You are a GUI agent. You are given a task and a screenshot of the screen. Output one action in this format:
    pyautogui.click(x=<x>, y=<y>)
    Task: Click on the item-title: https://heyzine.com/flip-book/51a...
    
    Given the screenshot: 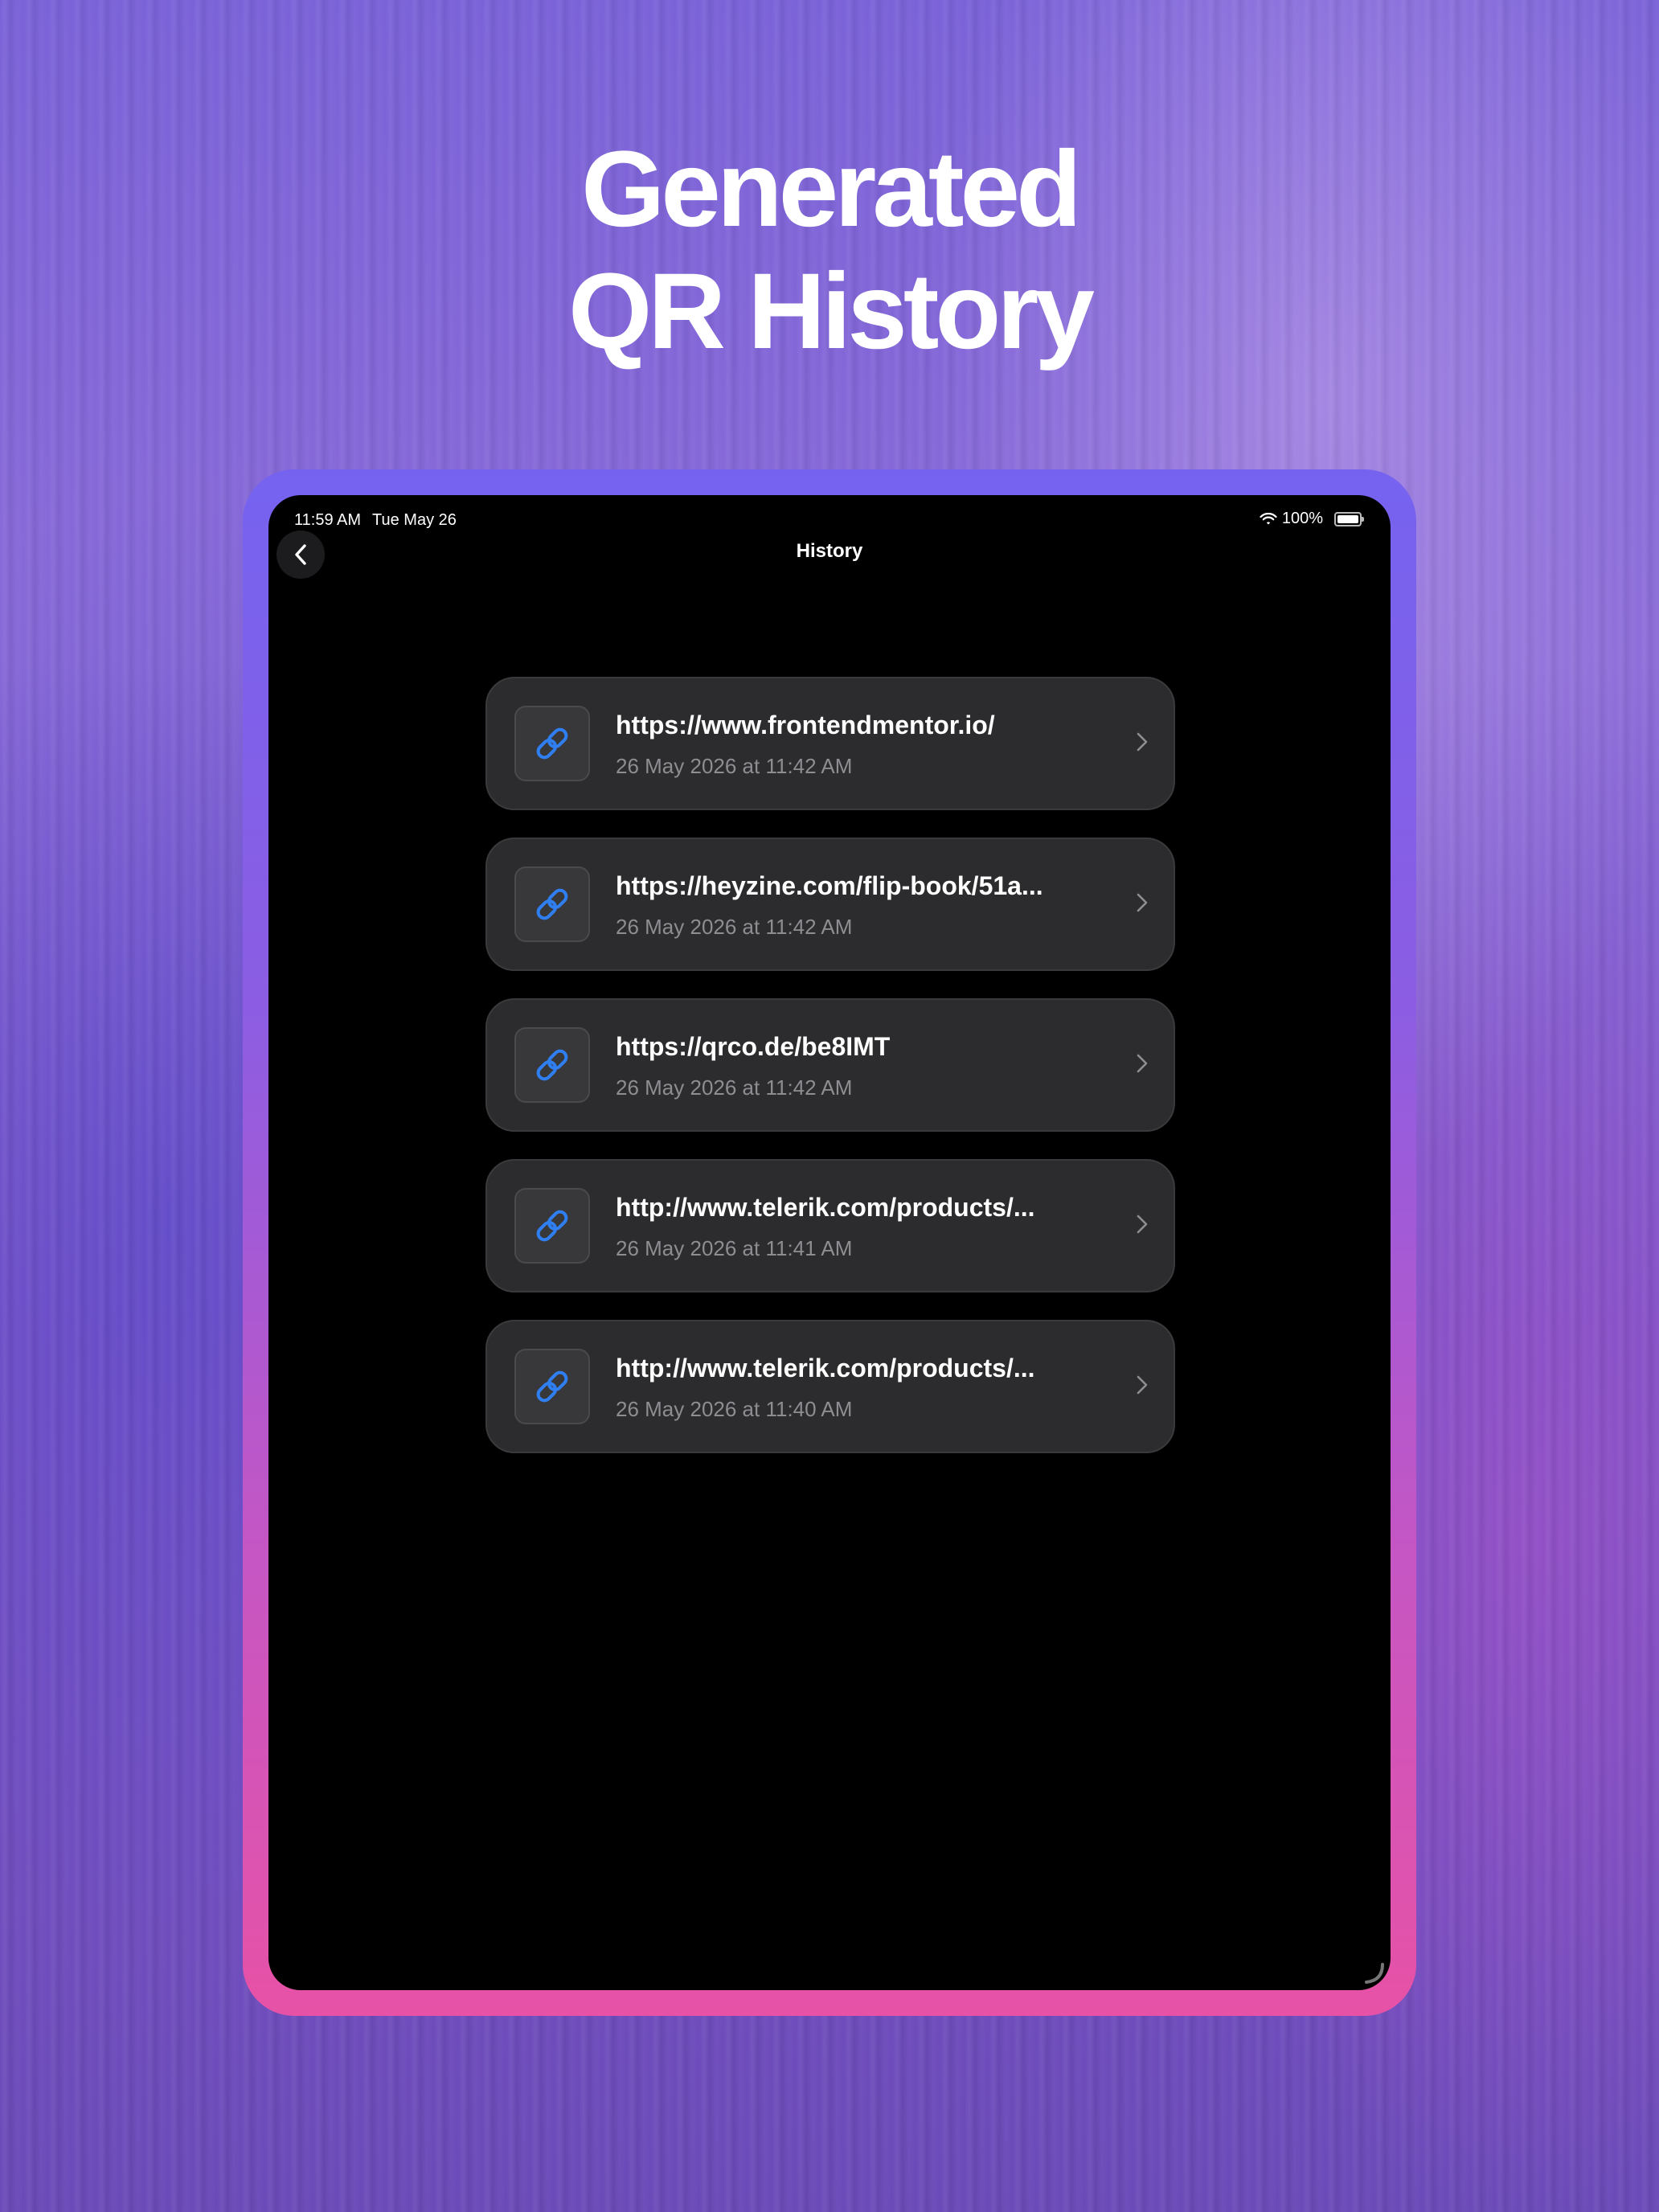 What is the action you would take?
    pyautogui.click(x=829, y=885)
    